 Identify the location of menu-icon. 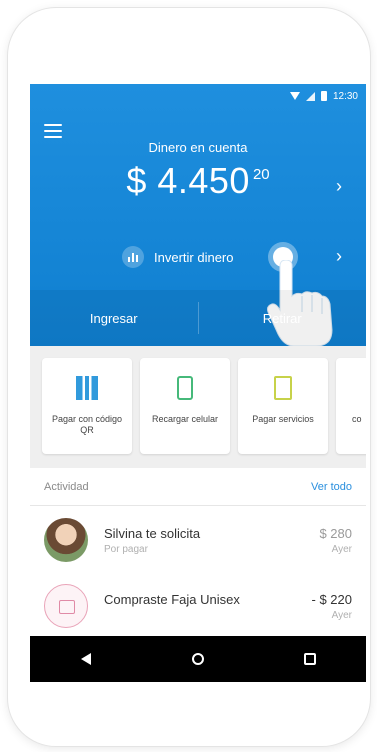
(53, 131).